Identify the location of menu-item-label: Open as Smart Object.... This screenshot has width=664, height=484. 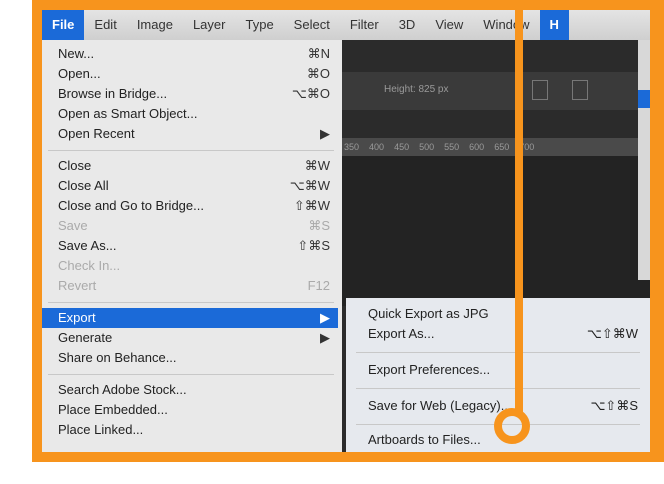
(128, 113).